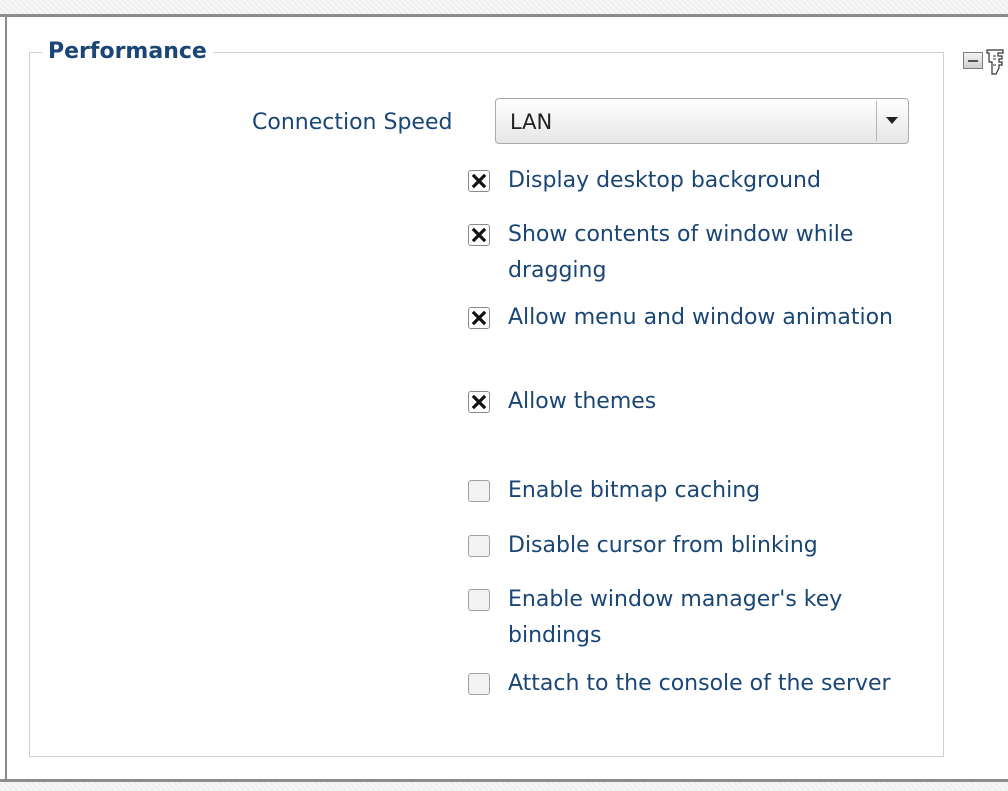  I want to click on chevron-down-icon, so click(891, 121).